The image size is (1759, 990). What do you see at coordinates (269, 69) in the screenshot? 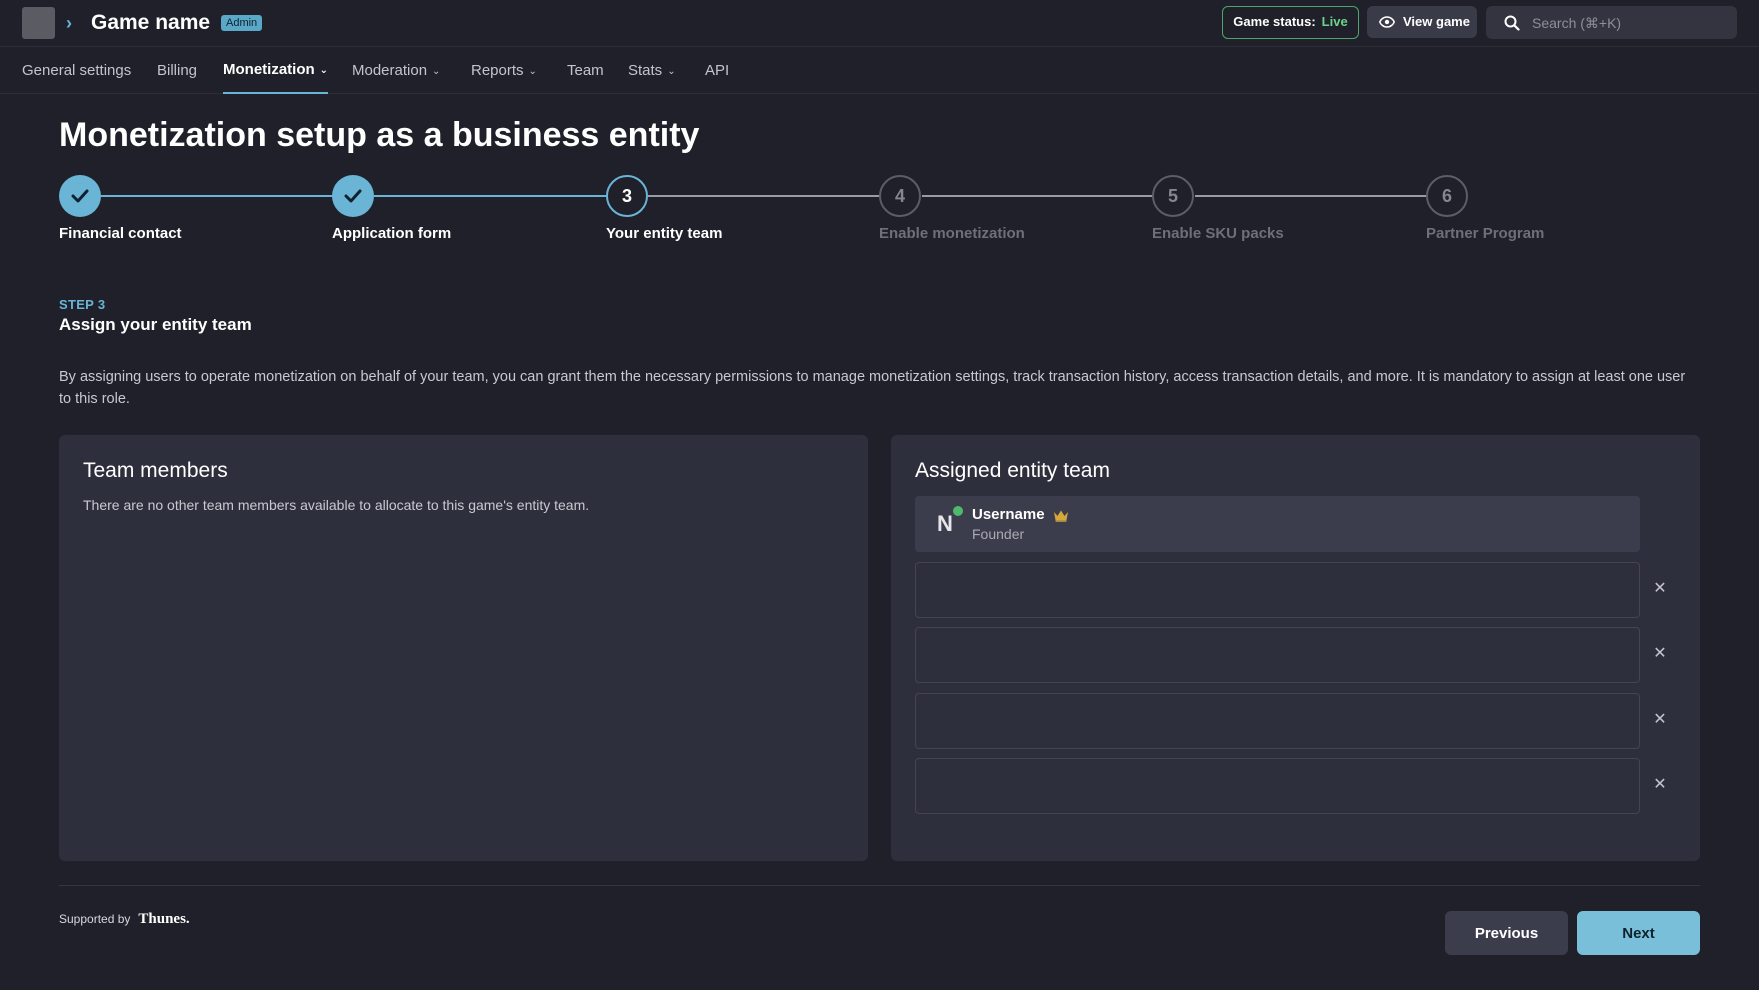
I see `tab-label: Monetization` at bounding box center [269, 69].